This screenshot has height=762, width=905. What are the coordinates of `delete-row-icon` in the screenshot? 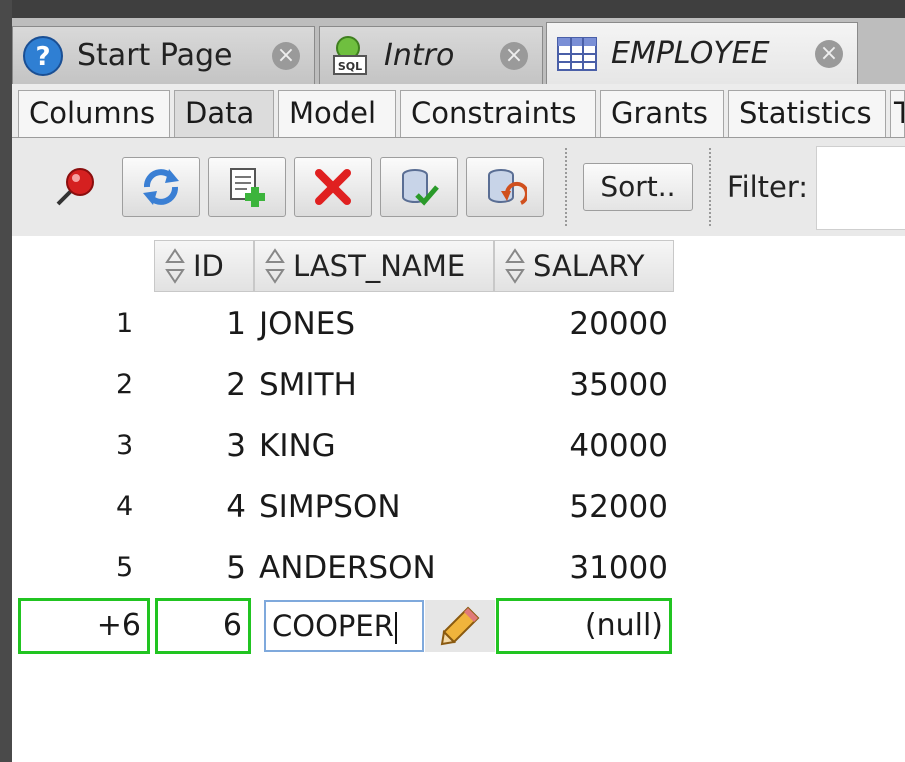 It's located at (333, 187).